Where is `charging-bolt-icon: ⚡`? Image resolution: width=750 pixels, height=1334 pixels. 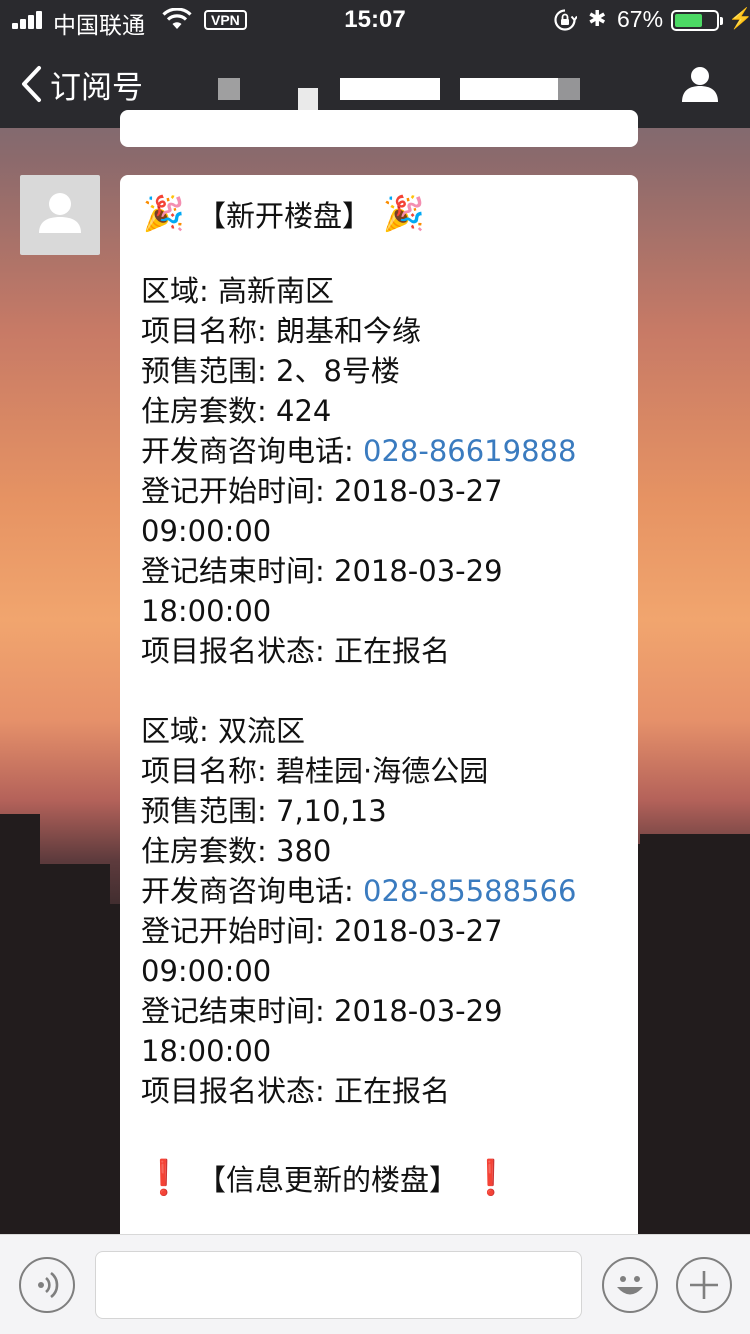
charging-bolt-icon: ⚡ is located at coordinates (739, 19).